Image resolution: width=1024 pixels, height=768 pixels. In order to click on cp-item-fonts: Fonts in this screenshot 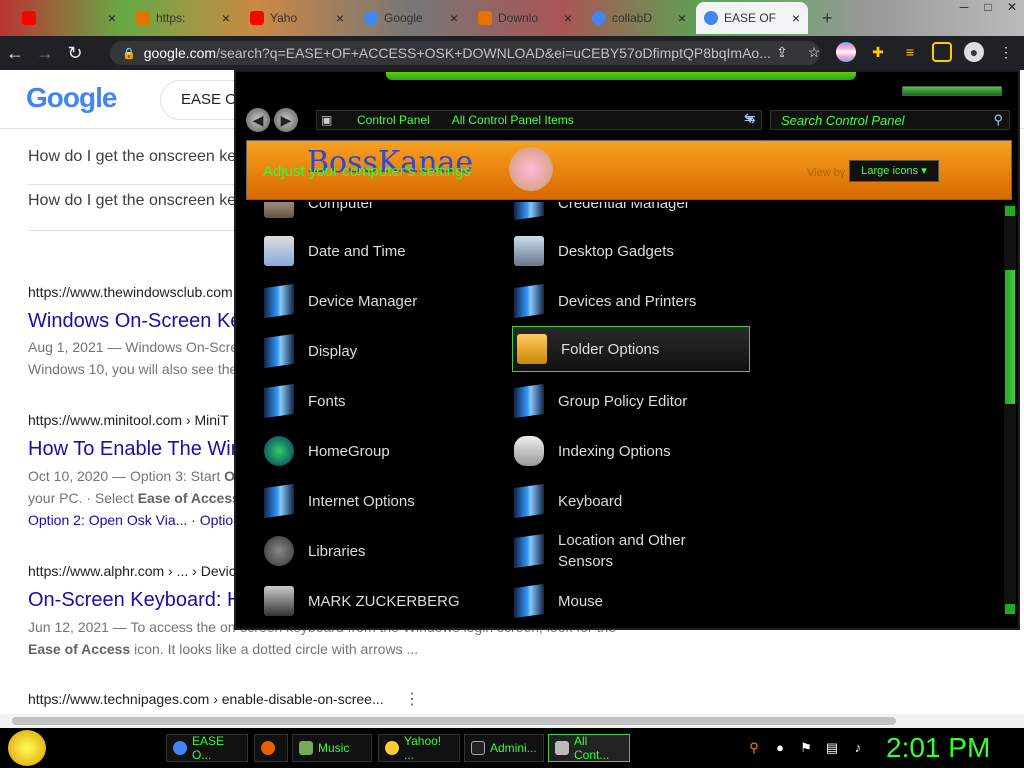, I will do `click(361, 401)`.